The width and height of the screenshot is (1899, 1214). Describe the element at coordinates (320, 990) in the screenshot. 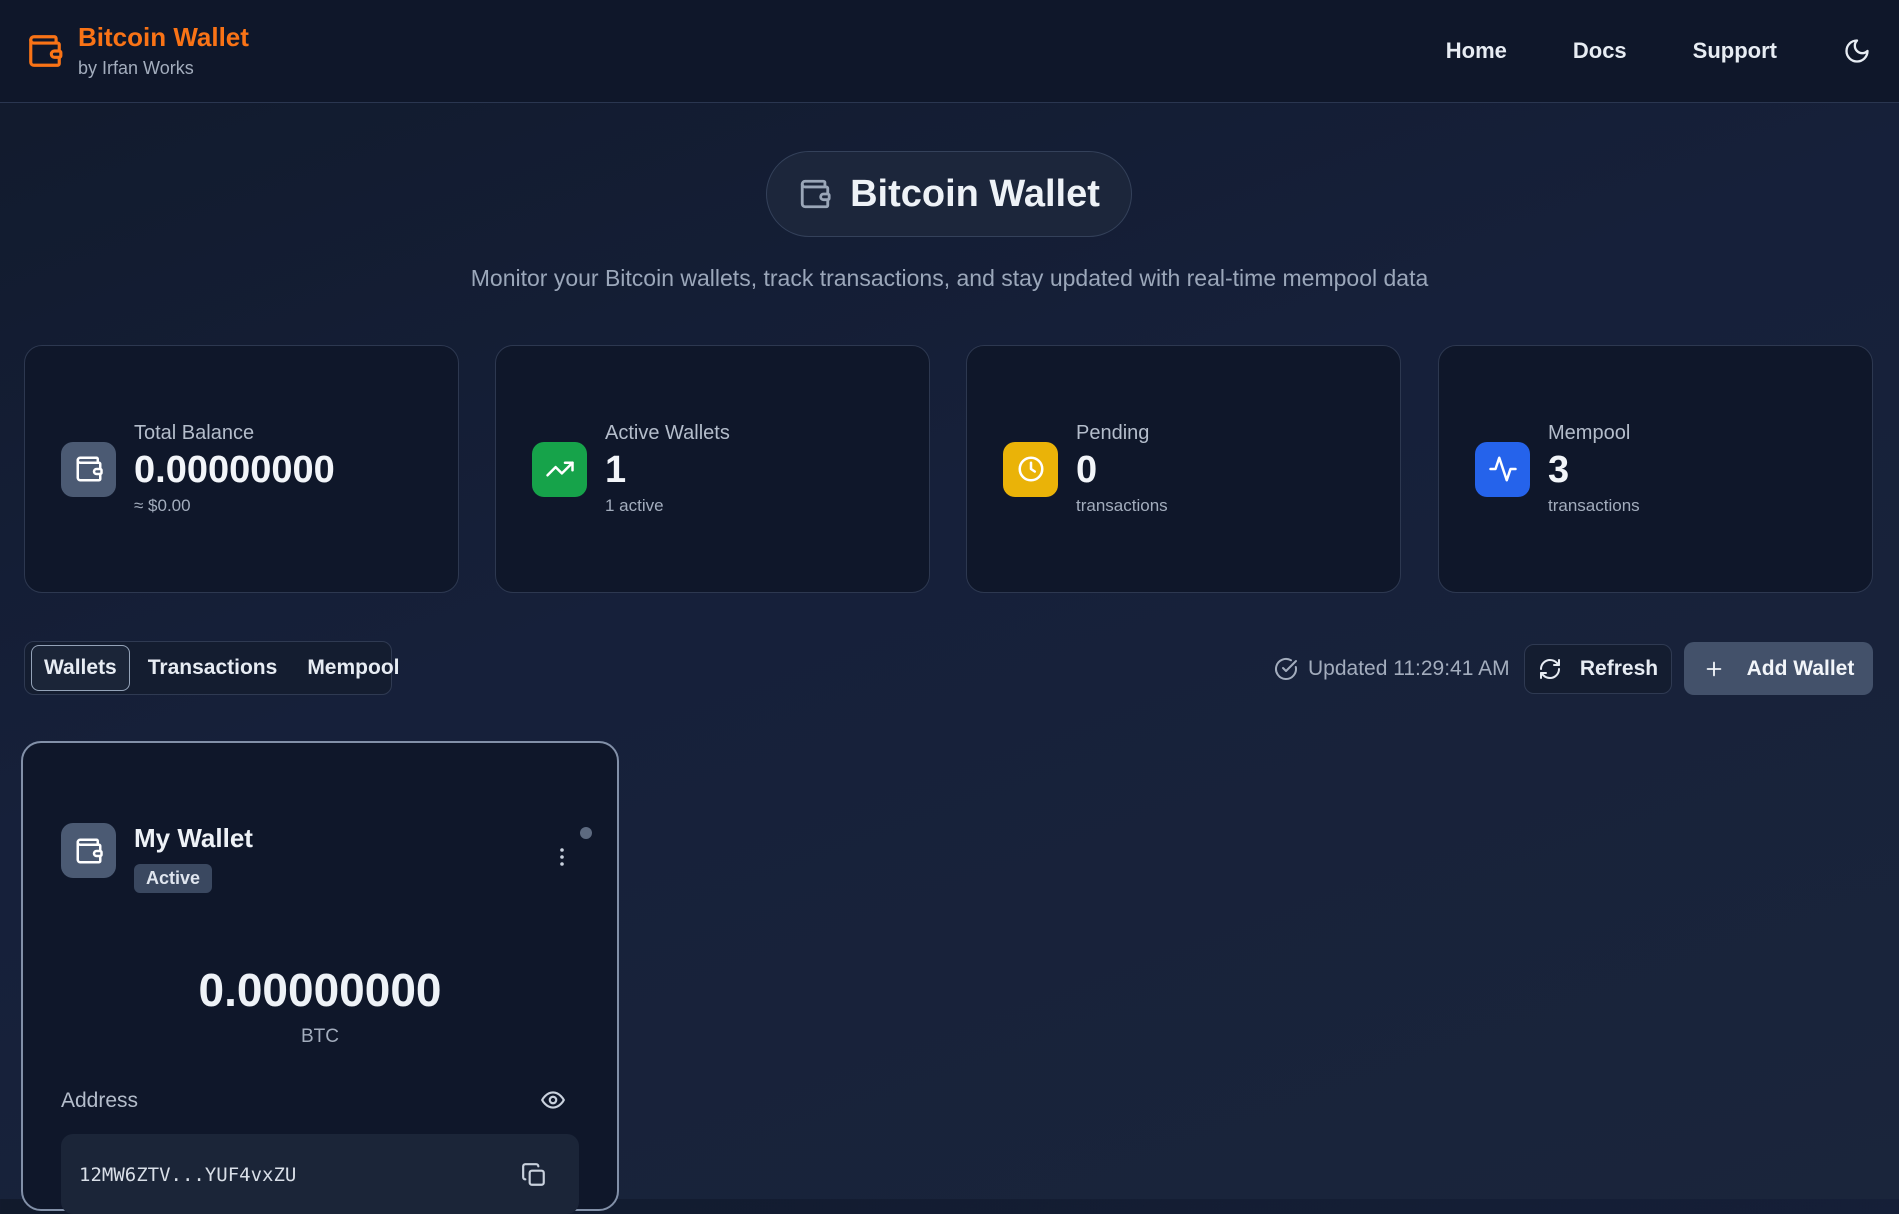

I see `wallet-balance: 0.00000000` at that location.